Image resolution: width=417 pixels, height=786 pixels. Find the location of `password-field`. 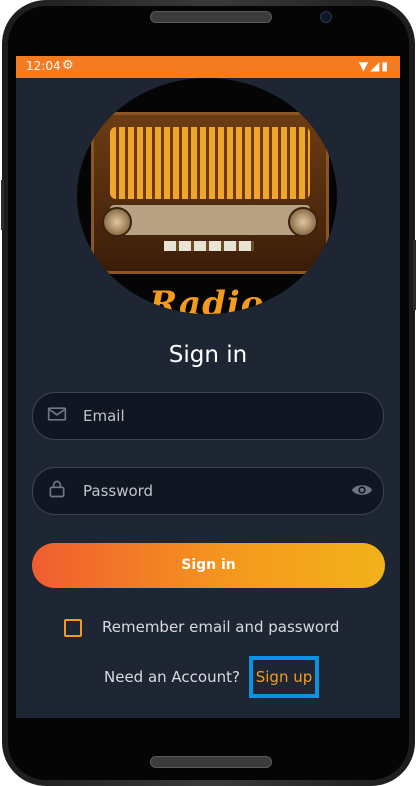

password-field is located at coordinates (208, 491).